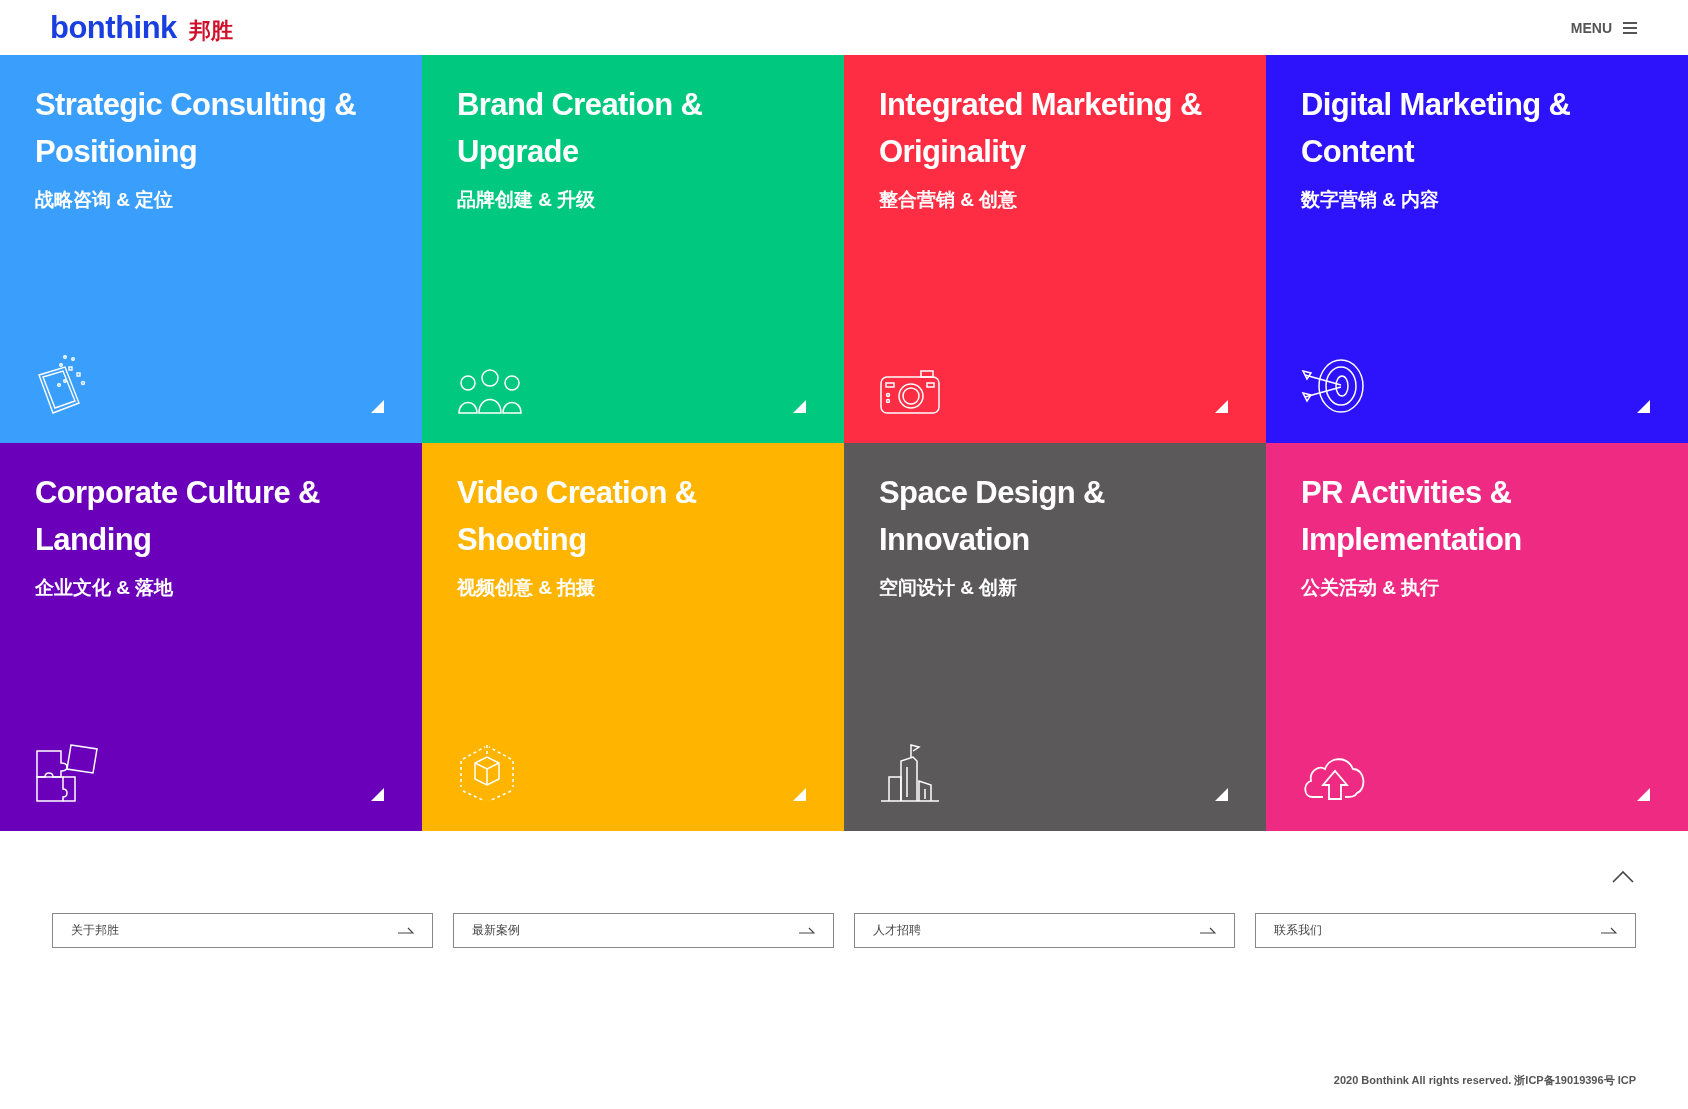 The image size is (1688, 1109). Describe the element at coordinates (643, 930) in the screenshot. I see `footer-link-button: 最新案例` at that location.